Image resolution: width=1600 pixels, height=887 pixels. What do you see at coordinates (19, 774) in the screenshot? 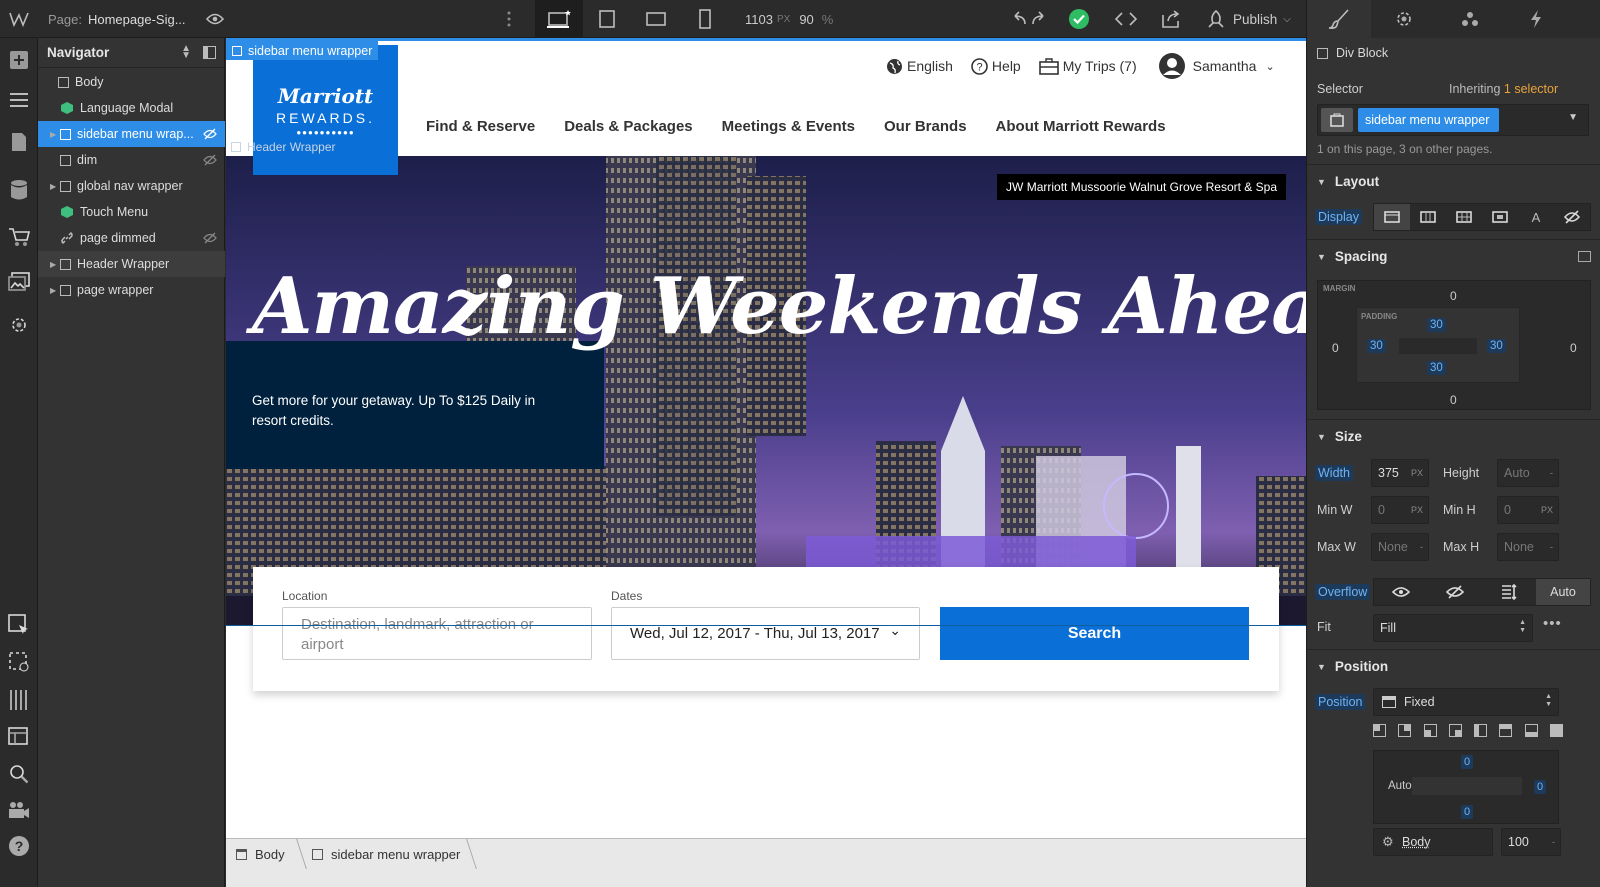
I see `search-icon` at bounding box center [19, 774].